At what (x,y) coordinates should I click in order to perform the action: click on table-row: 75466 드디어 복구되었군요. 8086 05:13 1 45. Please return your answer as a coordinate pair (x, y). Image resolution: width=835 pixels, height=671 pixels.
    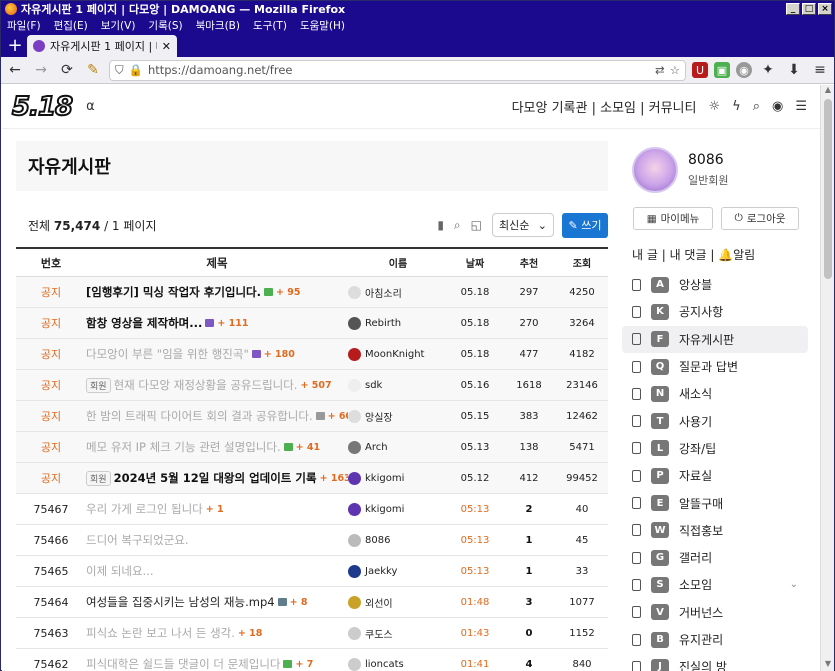
    Looking at the image, I should click on (312, 540).